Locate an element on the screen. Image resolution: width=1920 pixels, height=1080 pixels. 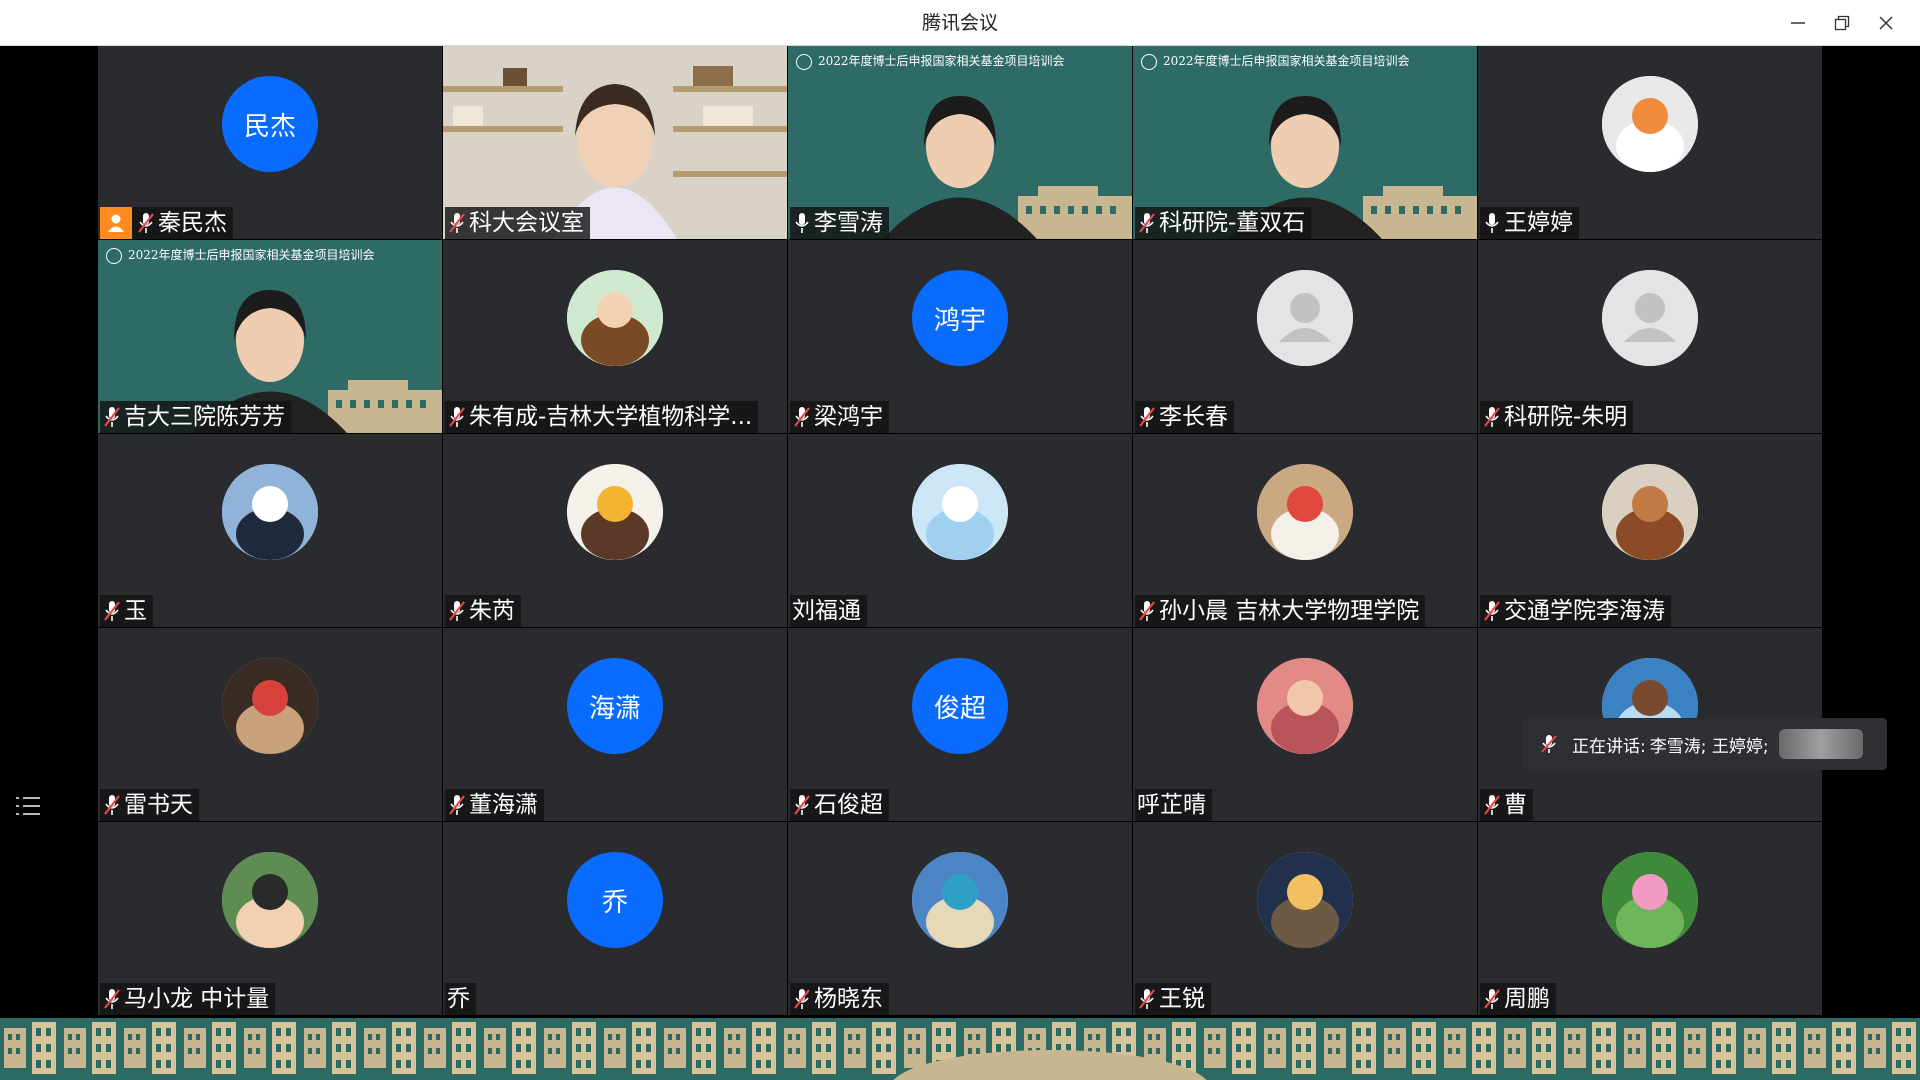
restore-button is located at coordinates (1842, 23).